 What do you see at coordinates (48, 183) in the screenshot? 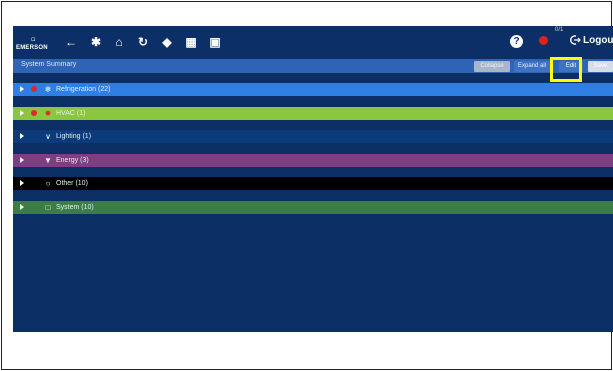
I see `other-icon: ○` at bounding box center [48, 183].